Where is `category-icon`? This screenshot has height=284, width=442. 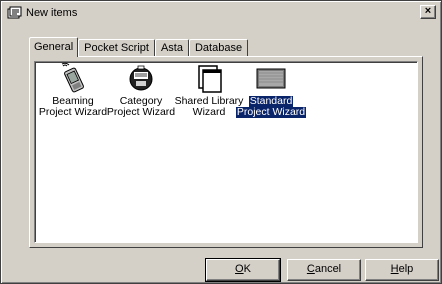 category-icon is located at coordinates (141, 78).